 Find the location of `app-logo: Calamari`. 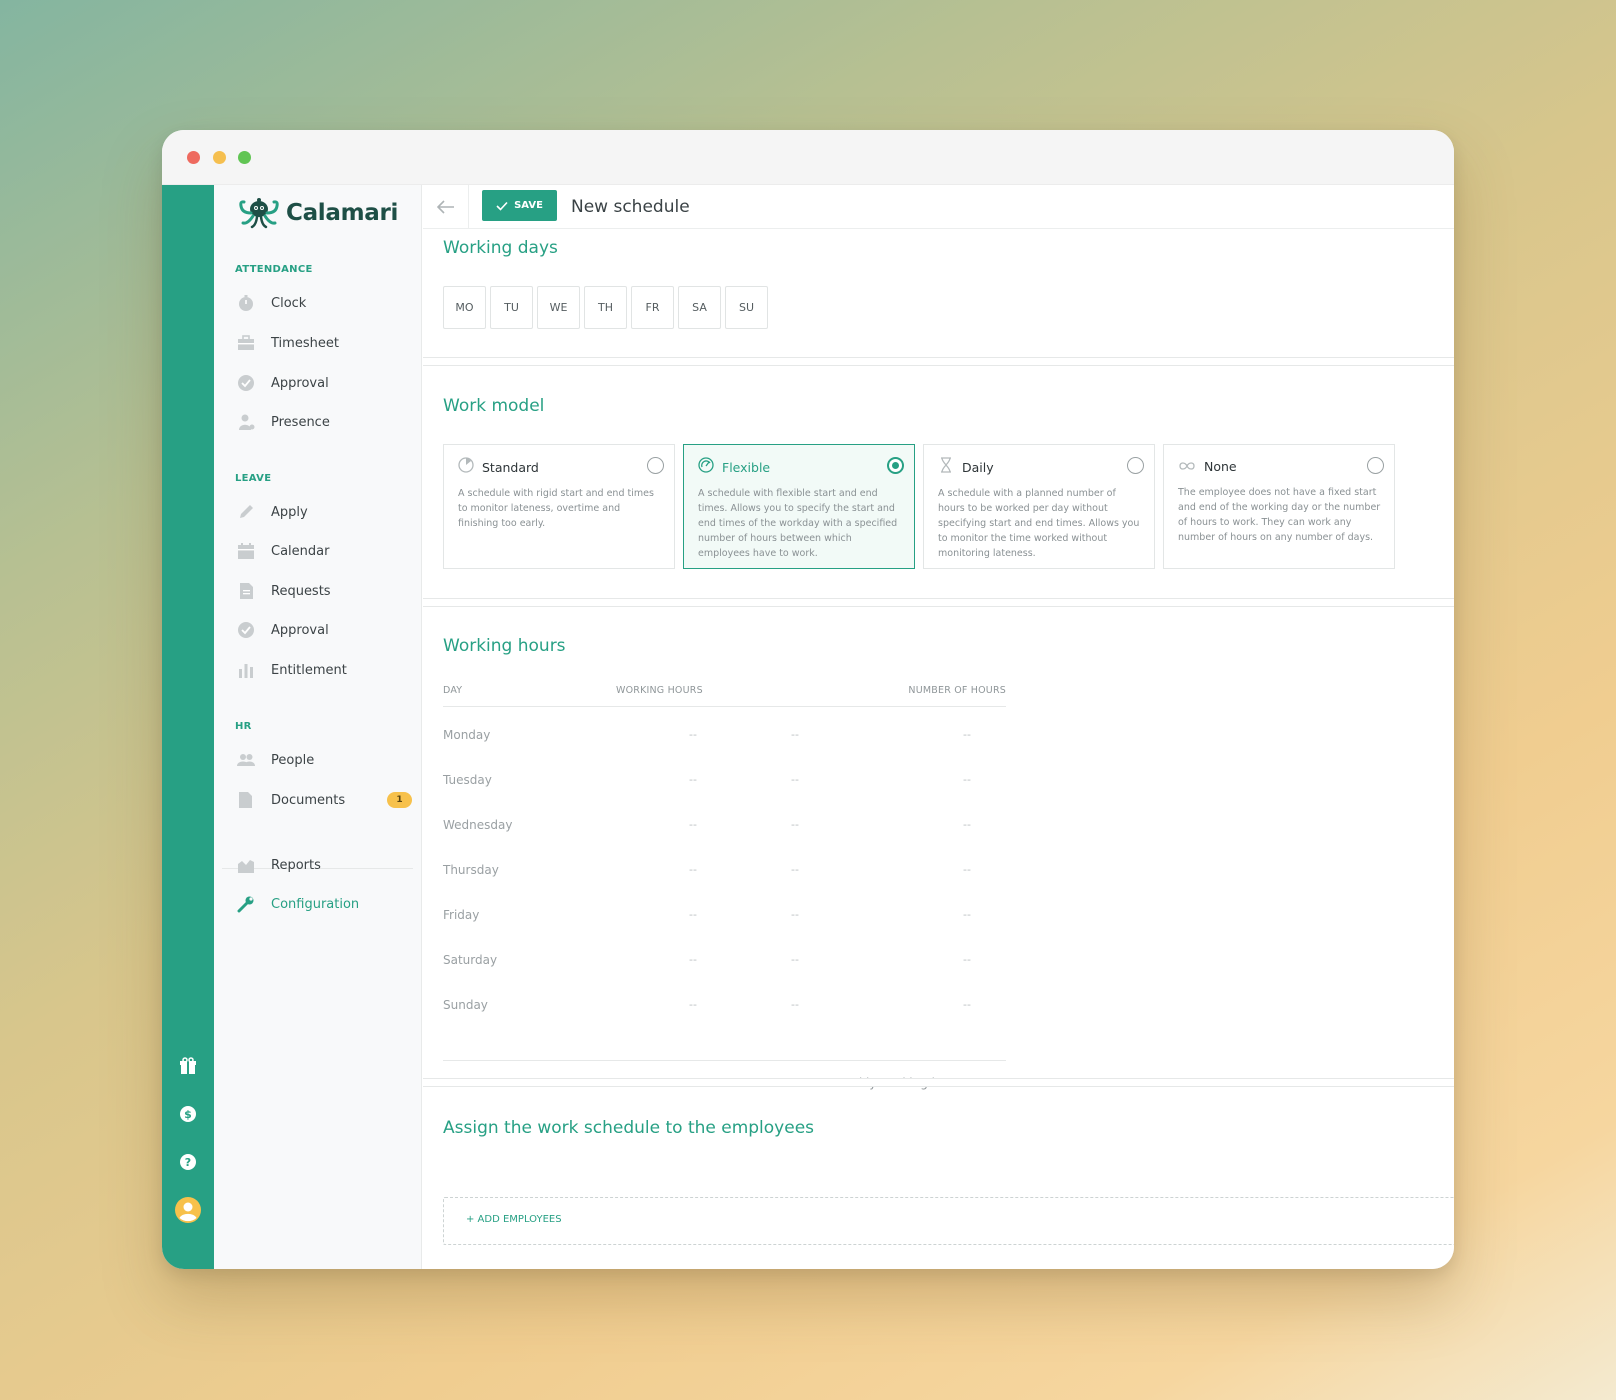

app-logo: Calamari is located at coordinates (317, 213).